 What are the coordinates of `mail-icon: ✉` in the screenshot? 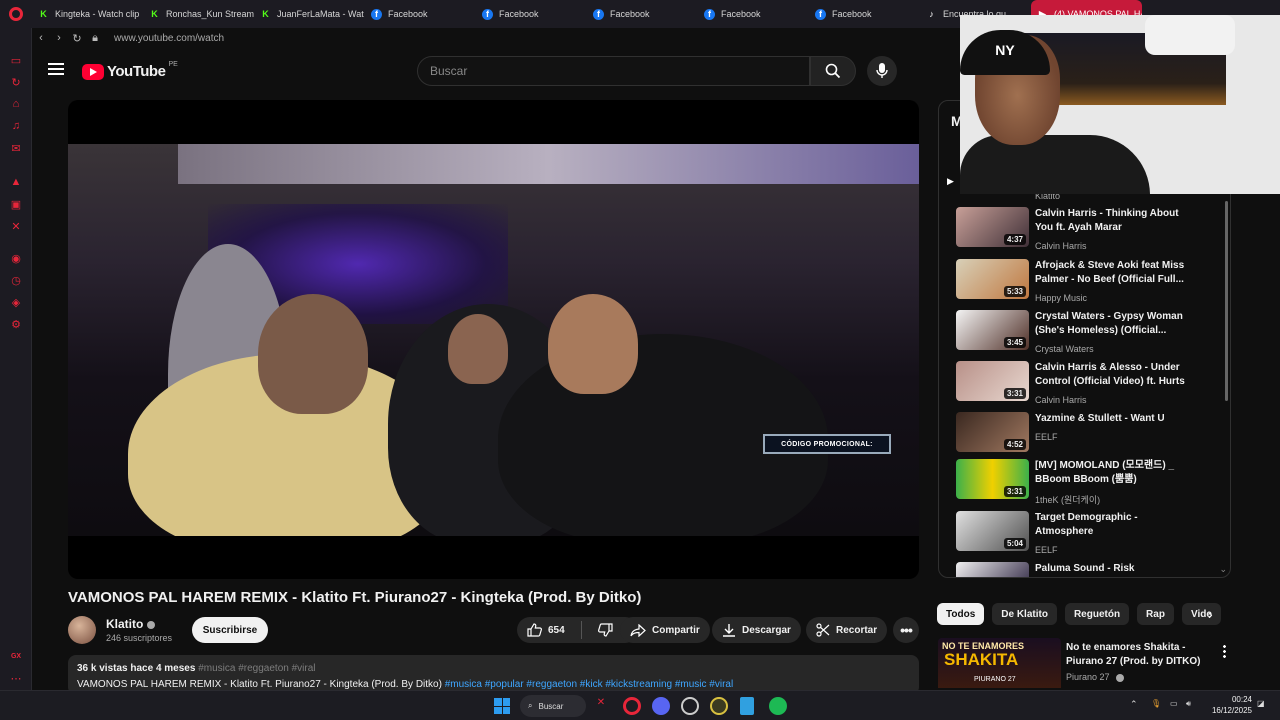 It's located at (16, 148).